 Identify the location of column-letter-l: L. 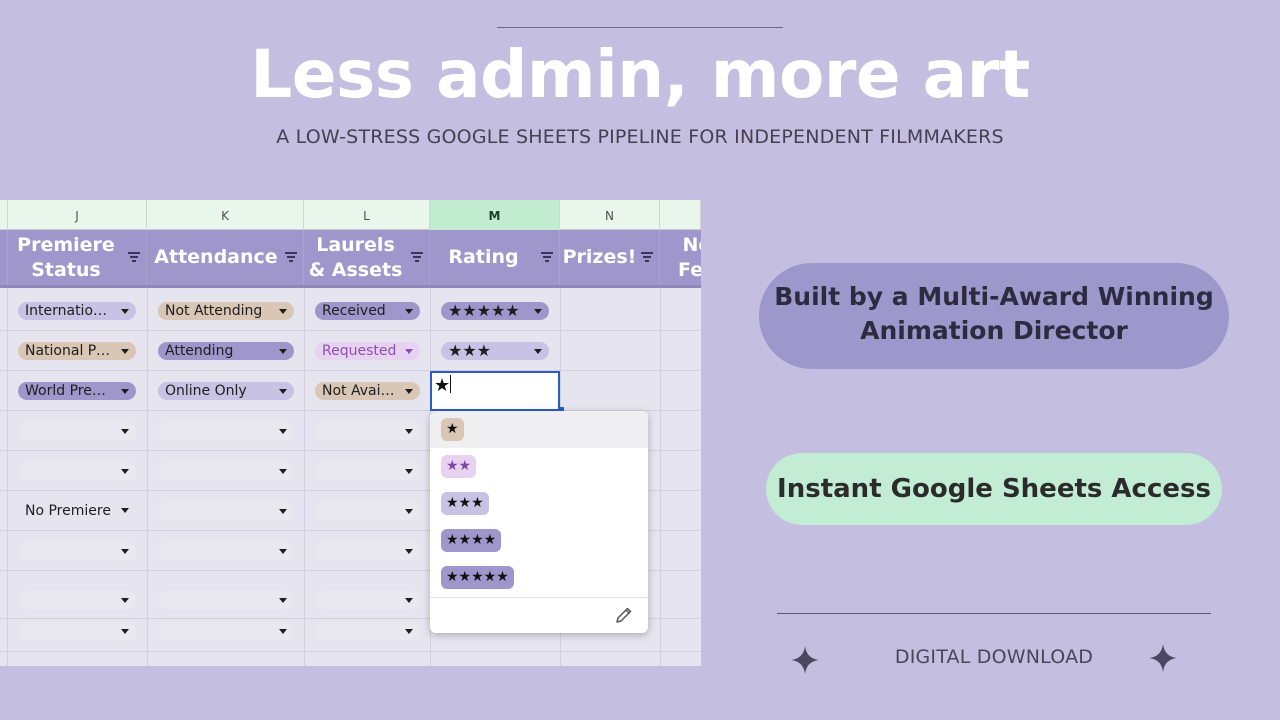
(367, 215).